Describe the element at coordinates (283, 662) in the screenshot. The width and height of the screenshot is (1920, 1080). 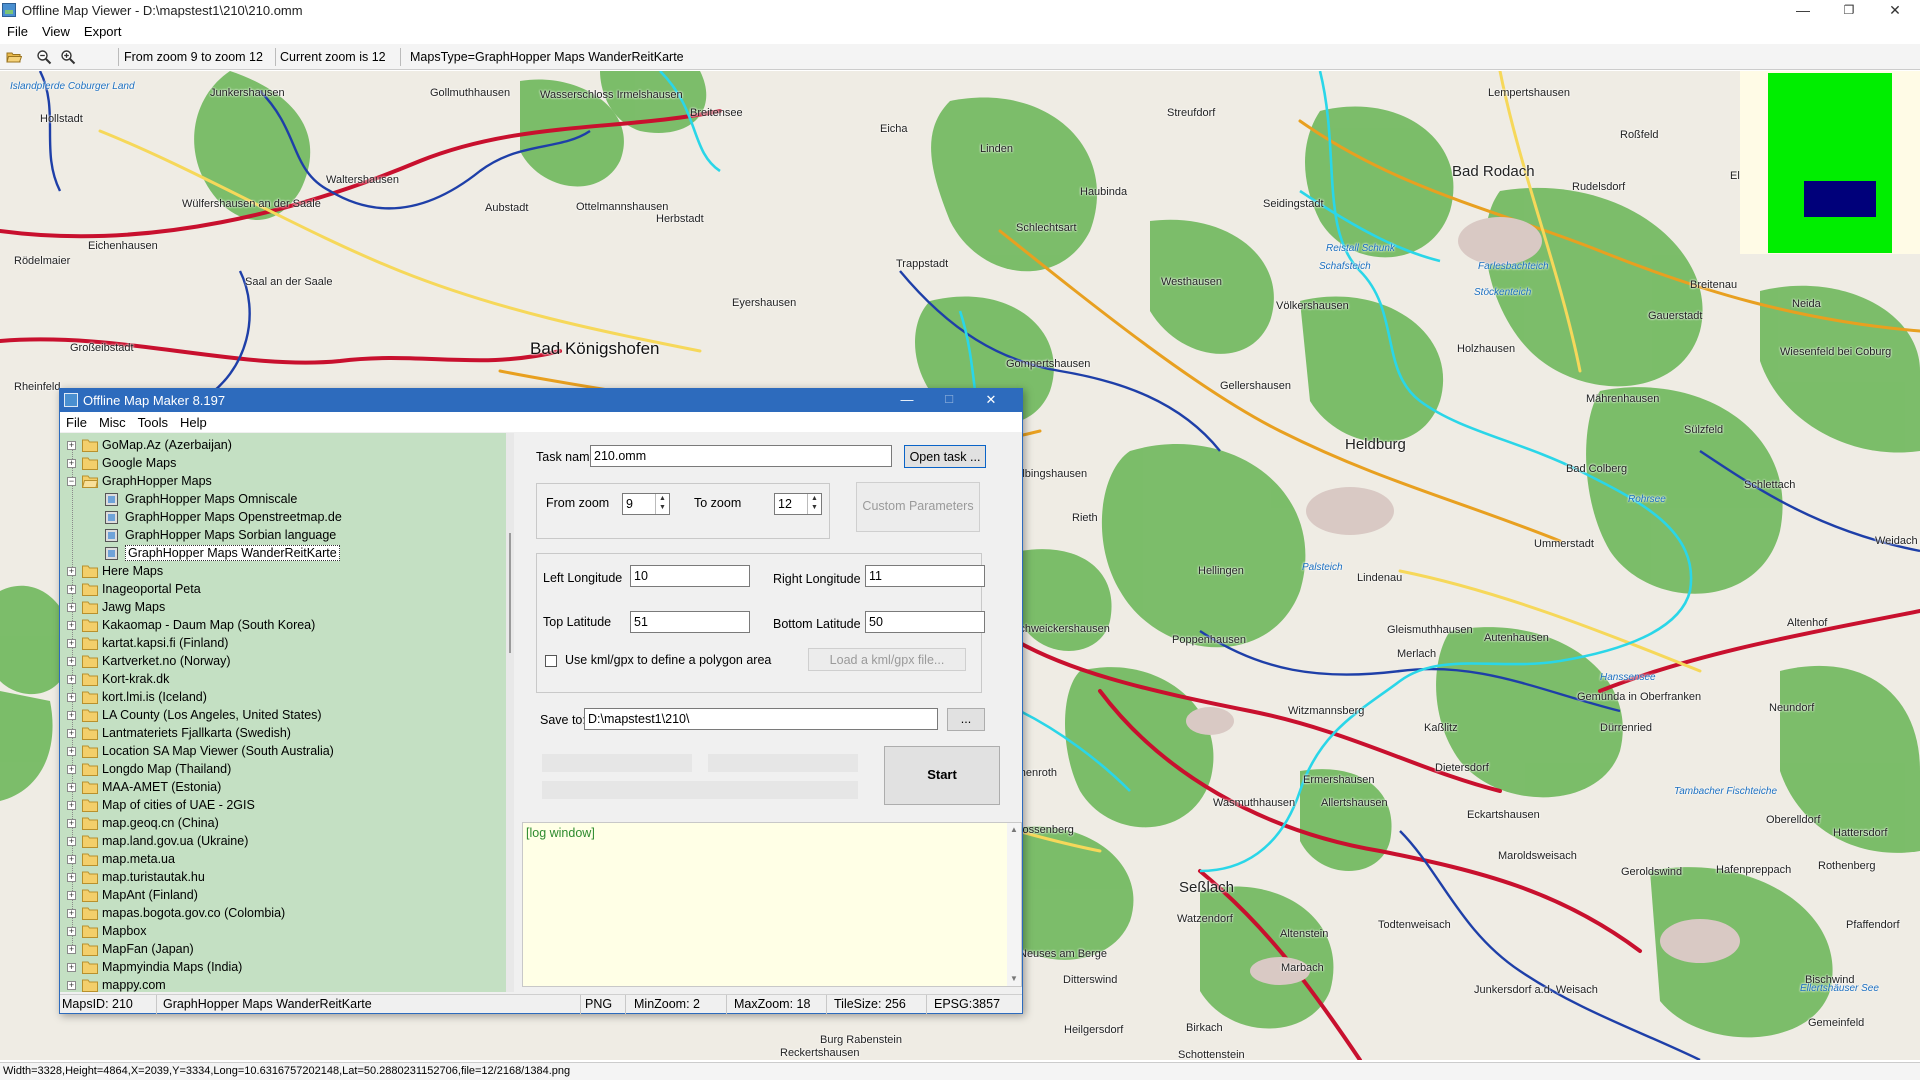
I see `tree-folder: + Kartverket.no (Norway)` at that location.